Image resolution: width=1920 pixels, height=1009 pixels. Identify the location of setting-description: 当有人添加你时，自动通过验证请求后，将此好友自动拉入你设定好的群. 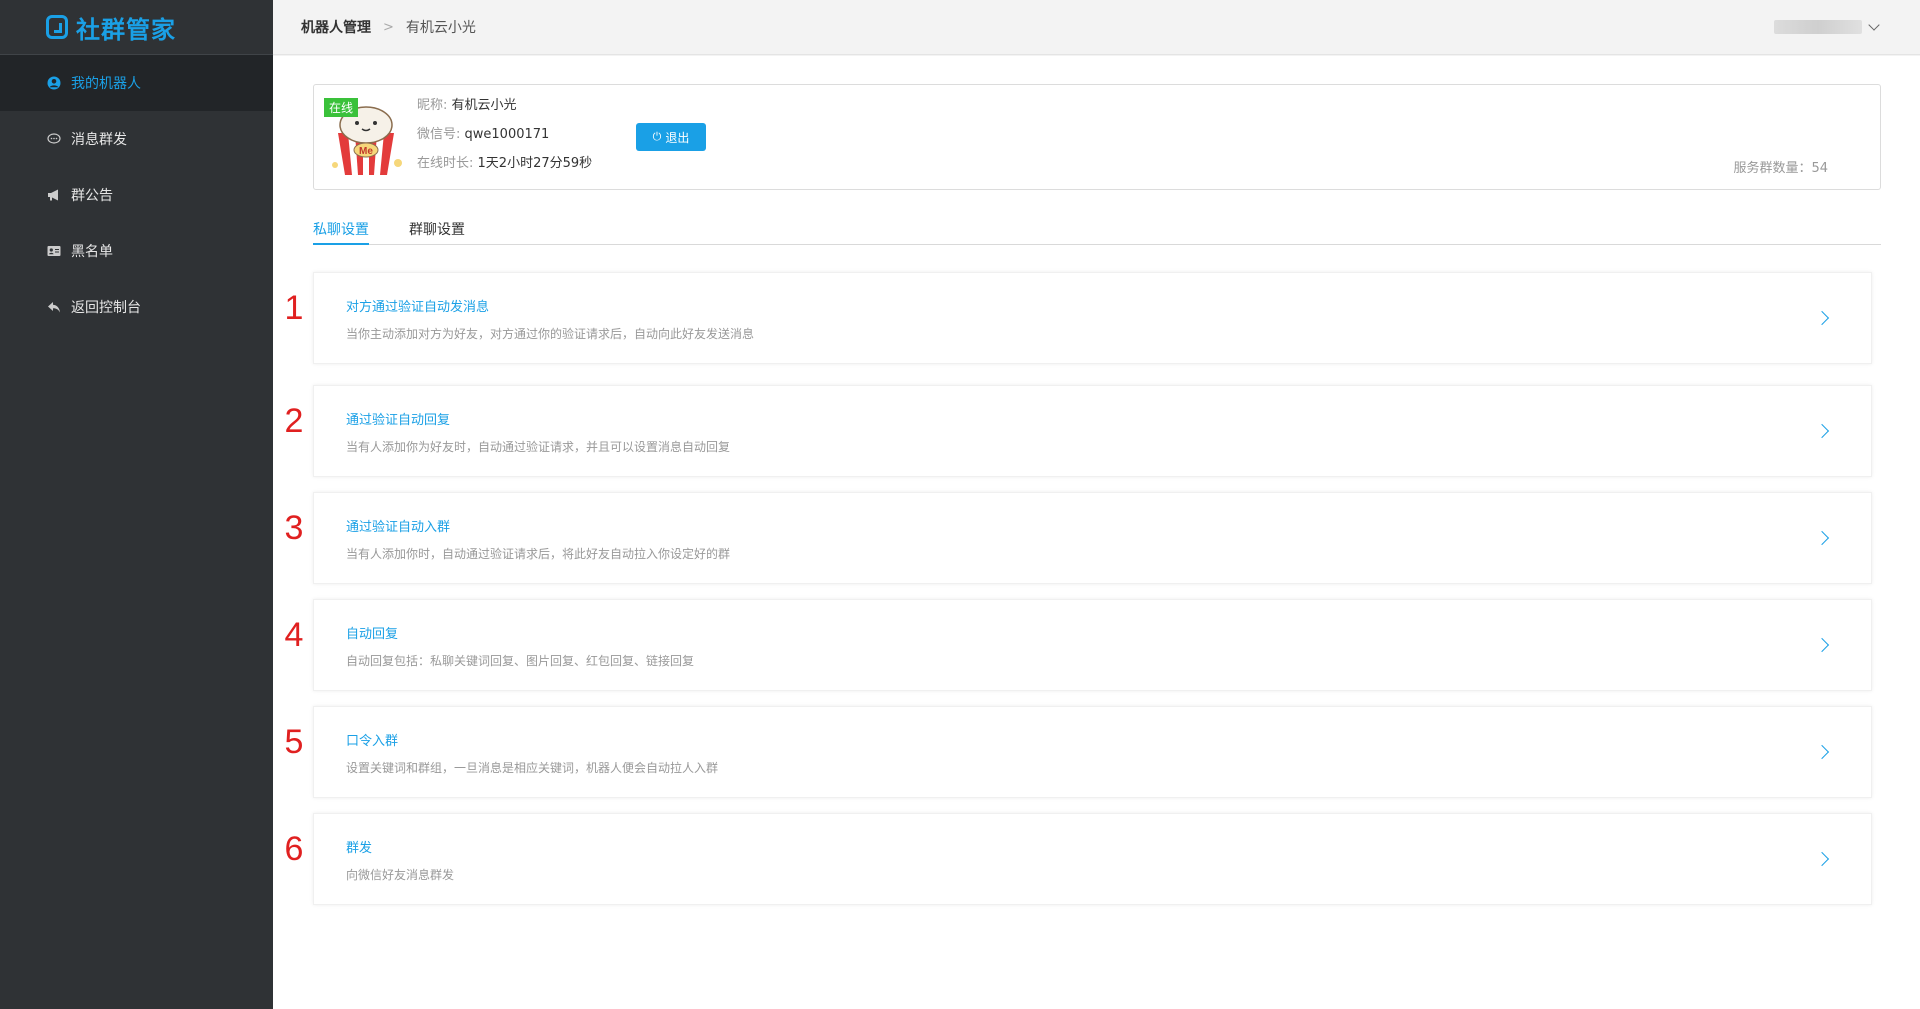
(538, 554).